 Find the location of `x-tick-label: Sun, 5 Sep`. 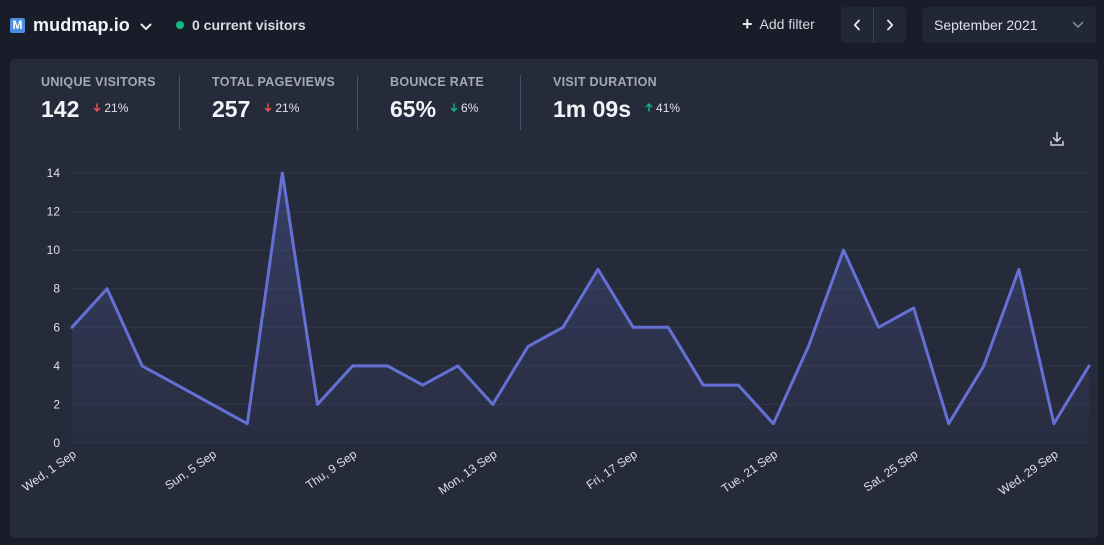

x-tick-label: Sun, 5 Sep is located at coordinates (190, 470).